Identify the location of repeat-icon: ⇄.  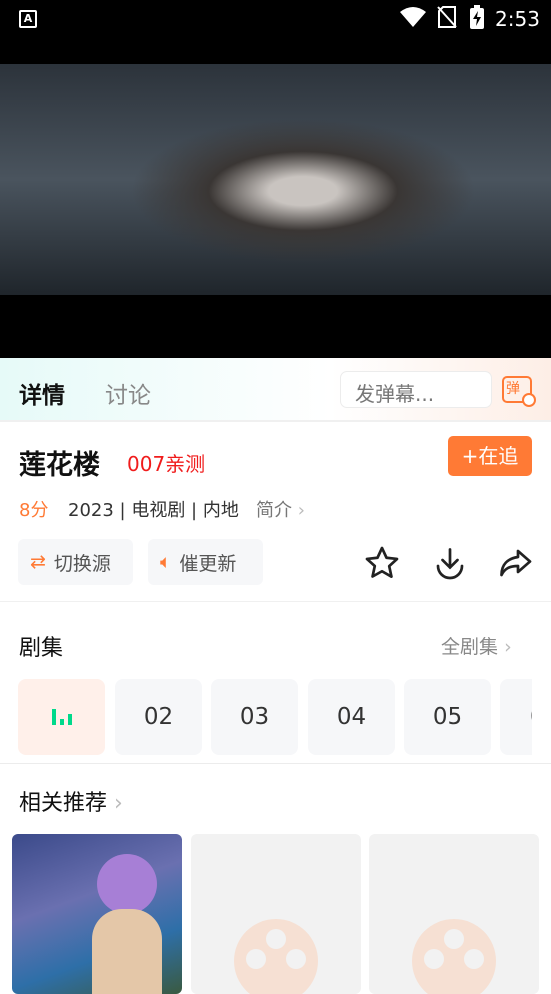
(38, 562).